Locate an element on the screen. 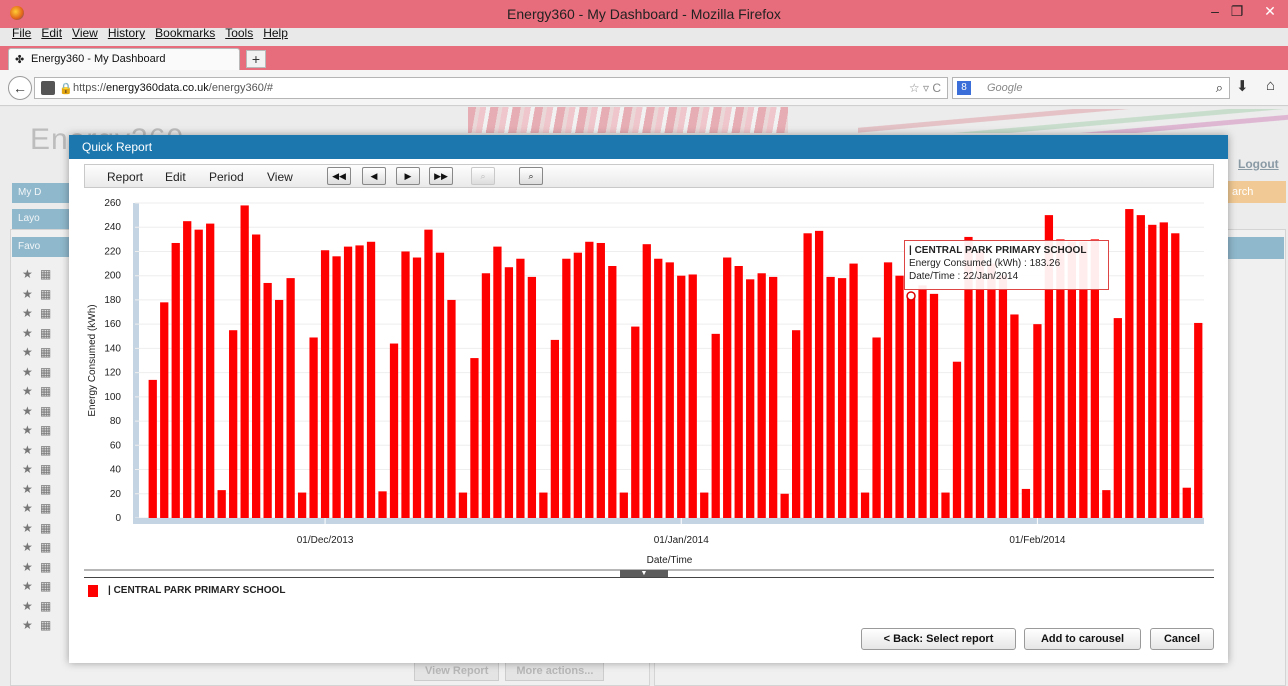 The width and height of the screenshot is (1288, 686). search-placeholder: Google is located at coordinates (1005, 88).